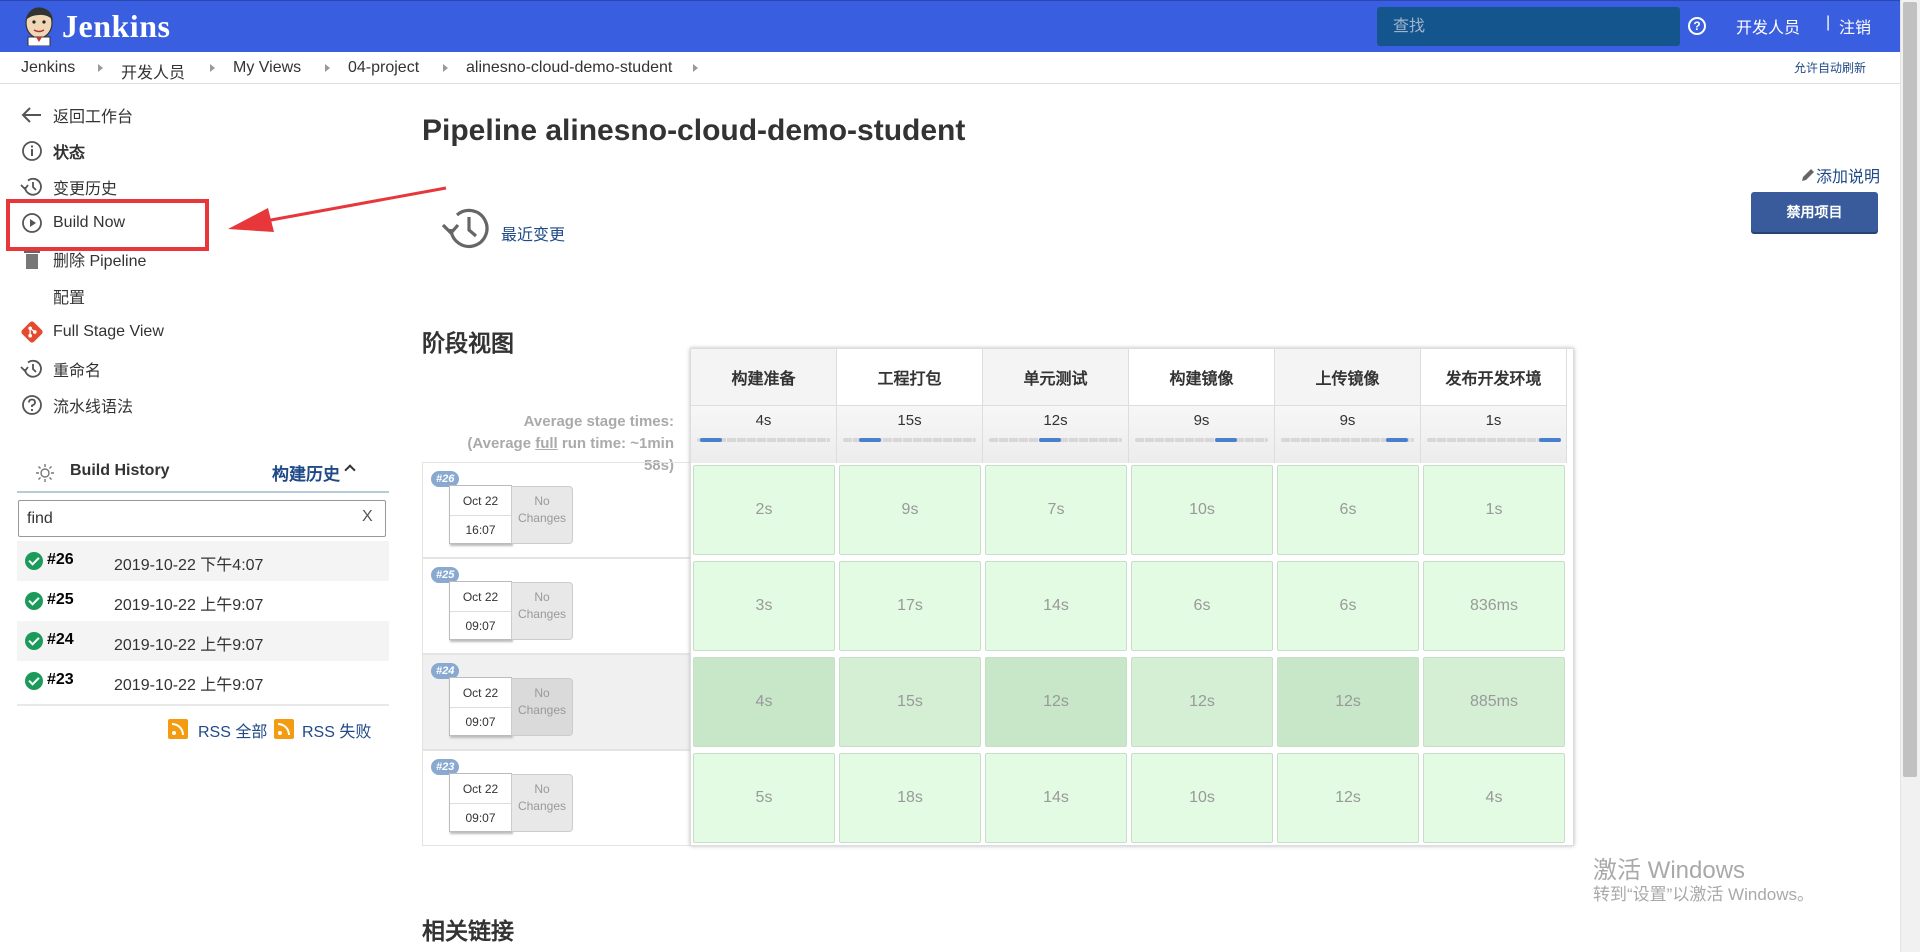  Describe the element at coordinates (184, 518) in the screenshot. I see `build-filter-input` at that location.